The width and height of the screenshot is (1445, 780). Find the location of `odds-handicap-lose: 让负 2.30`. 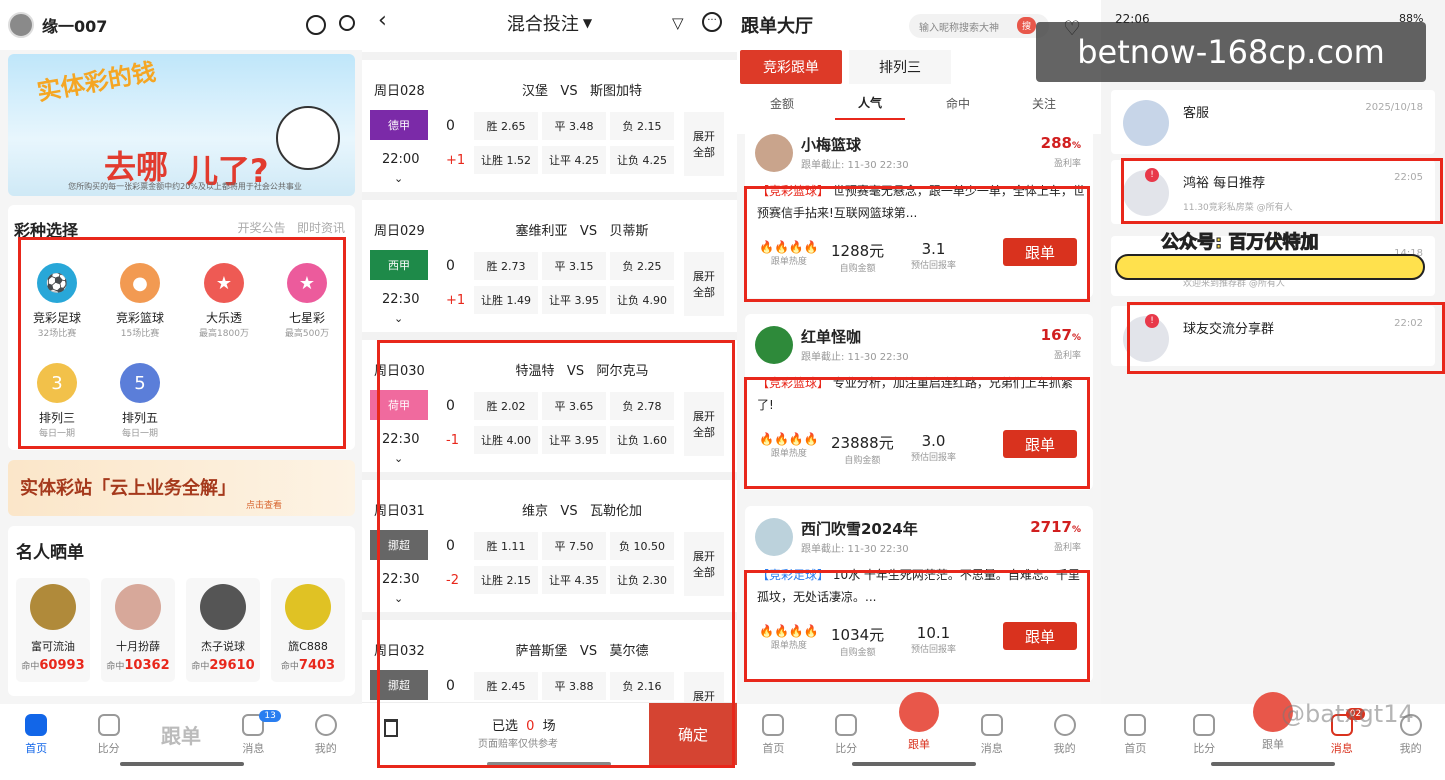

odds-handicap-lose: 让负 2.30 is located at coordinates (642, 580).